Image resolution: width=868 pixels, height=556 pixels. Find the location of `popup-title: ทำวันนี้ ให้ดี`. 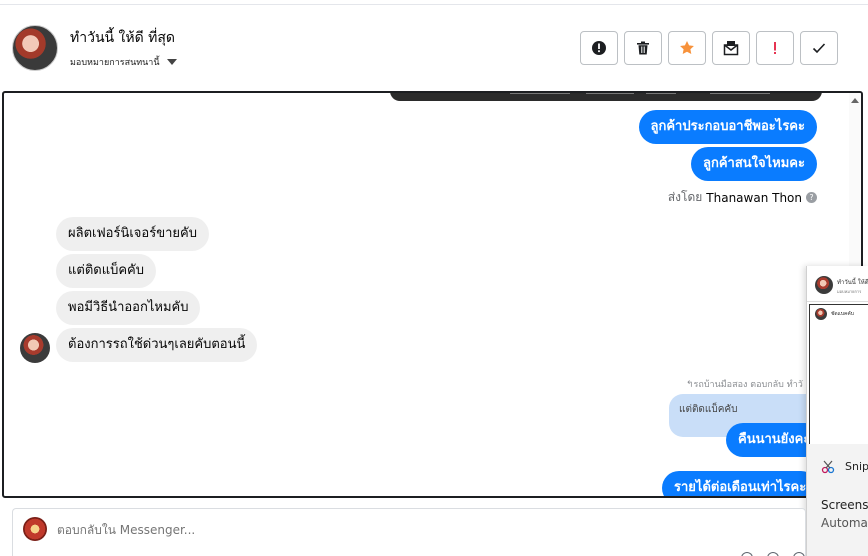

popup-title: ทำวันนี้ ให้ดี is located at coordinates (852, 282).